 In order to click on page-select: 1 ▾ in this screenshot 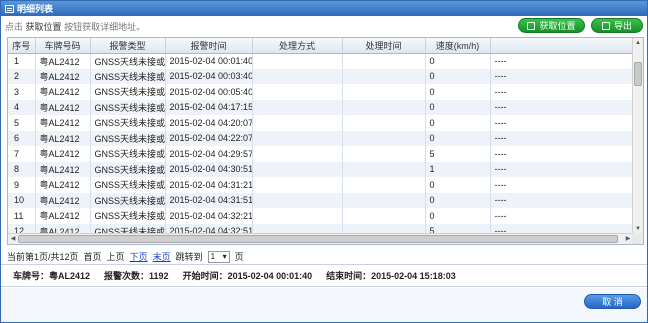, I will do `click(218, 256)`.